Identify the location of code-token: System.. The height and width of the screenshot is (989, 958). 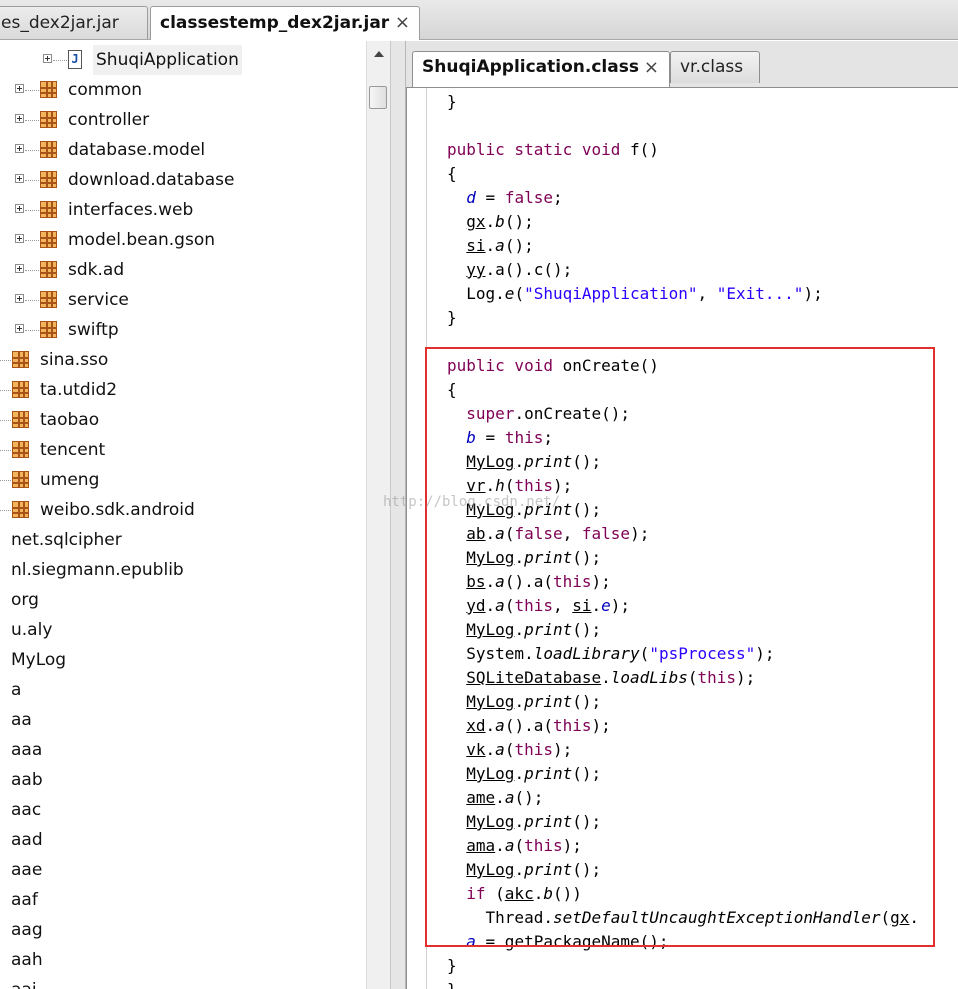
(490, 653).